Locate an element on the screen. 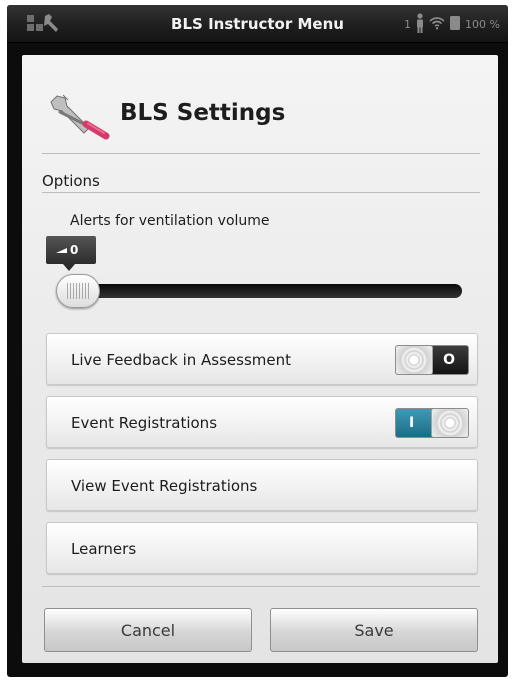 The height and width of the screenshot is (682, 515). cancel-button: Cancel is located at coordinates (148, 630).